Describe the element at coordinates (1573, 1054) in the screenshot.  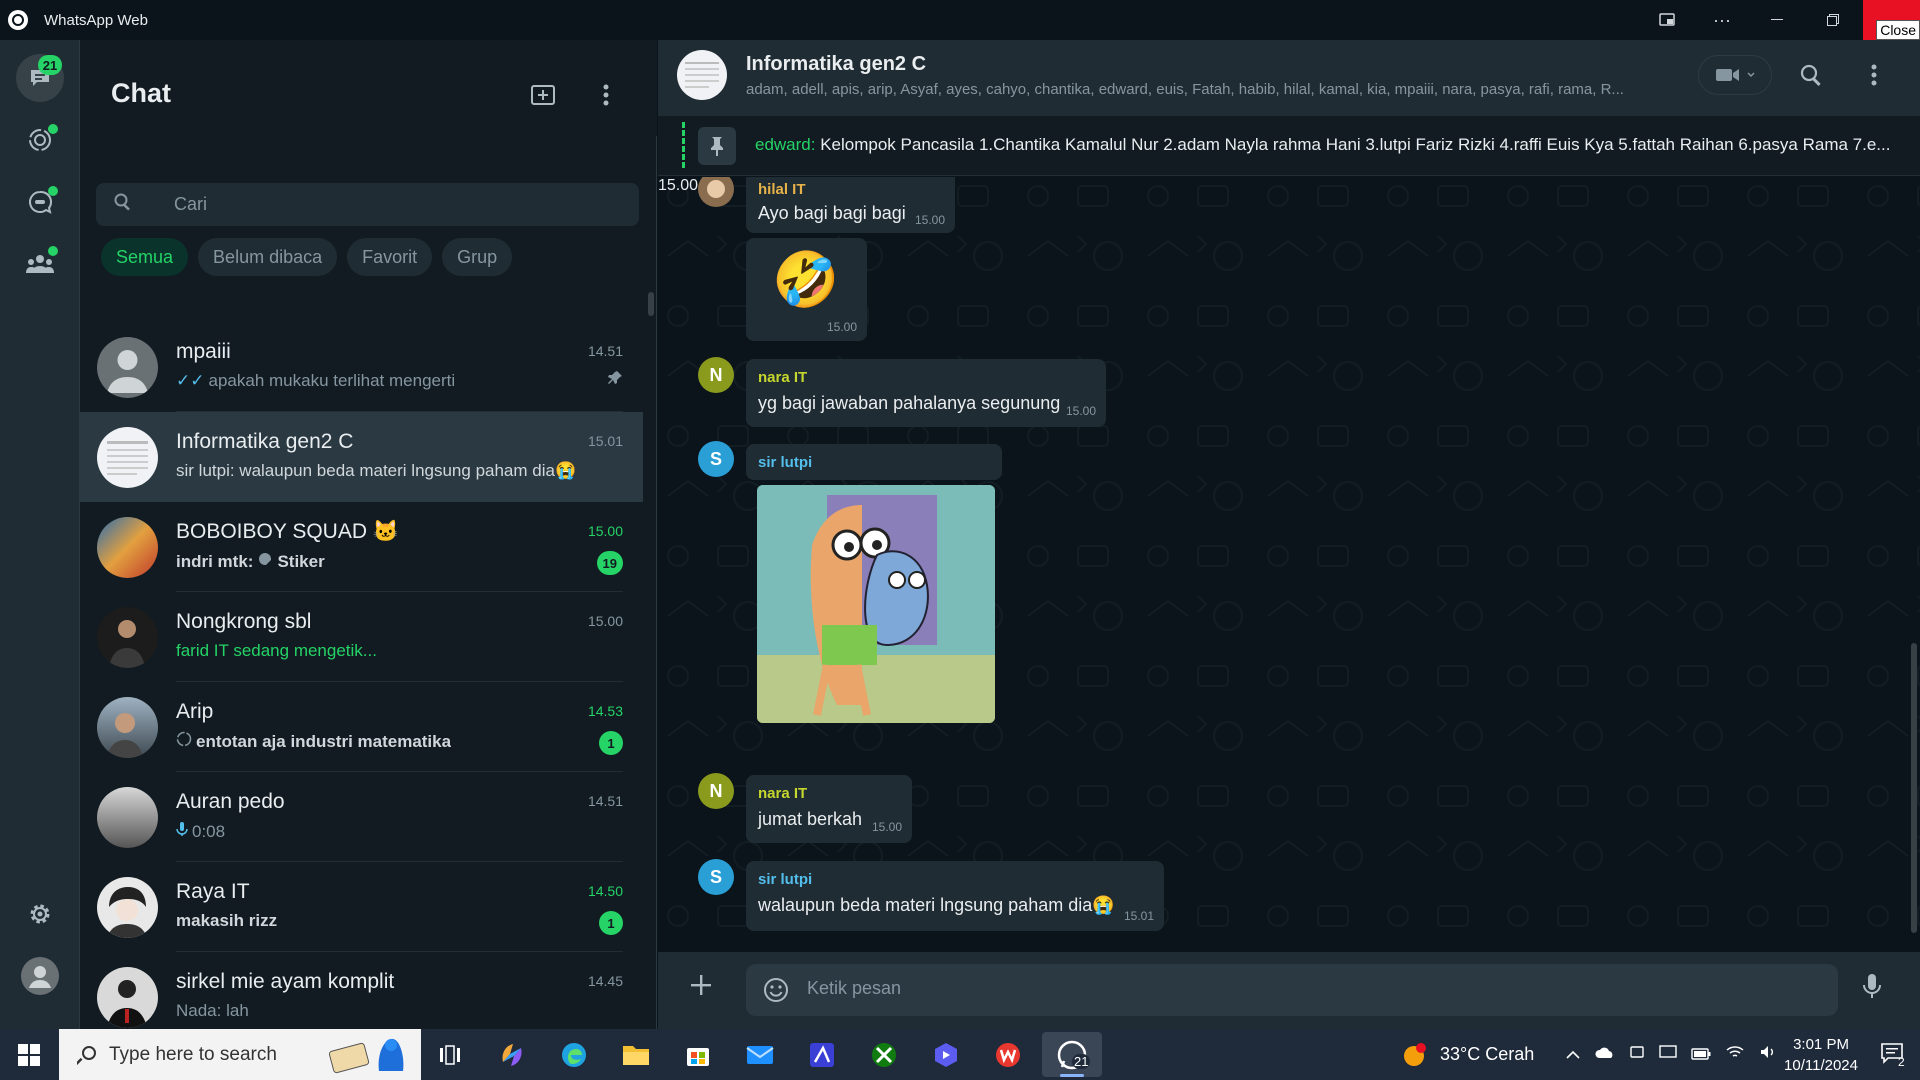
I see `chevron-up-icon` at that location.